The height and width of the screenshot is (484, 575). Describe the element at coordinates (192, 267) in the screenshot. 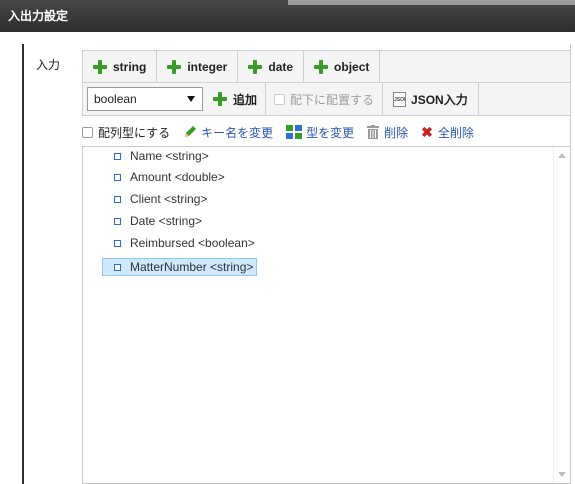

I see `tree-item-label: MatterNumber <string>` at that location.